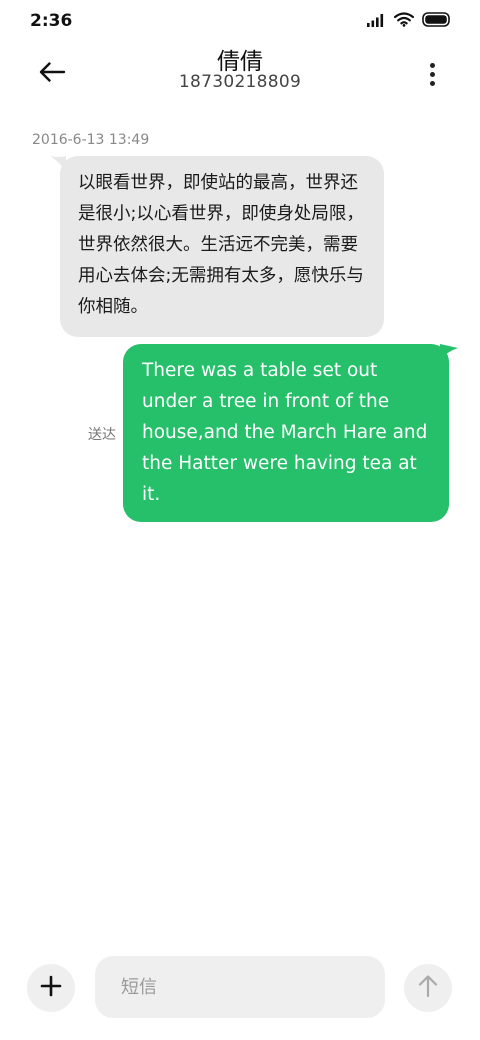 Image resolution: width=480 pixels, height=1040 pixels. What do you see at coordinates (376, 20) in the screenshot?
I see `signal-icon` at bounding box center [376, 20].